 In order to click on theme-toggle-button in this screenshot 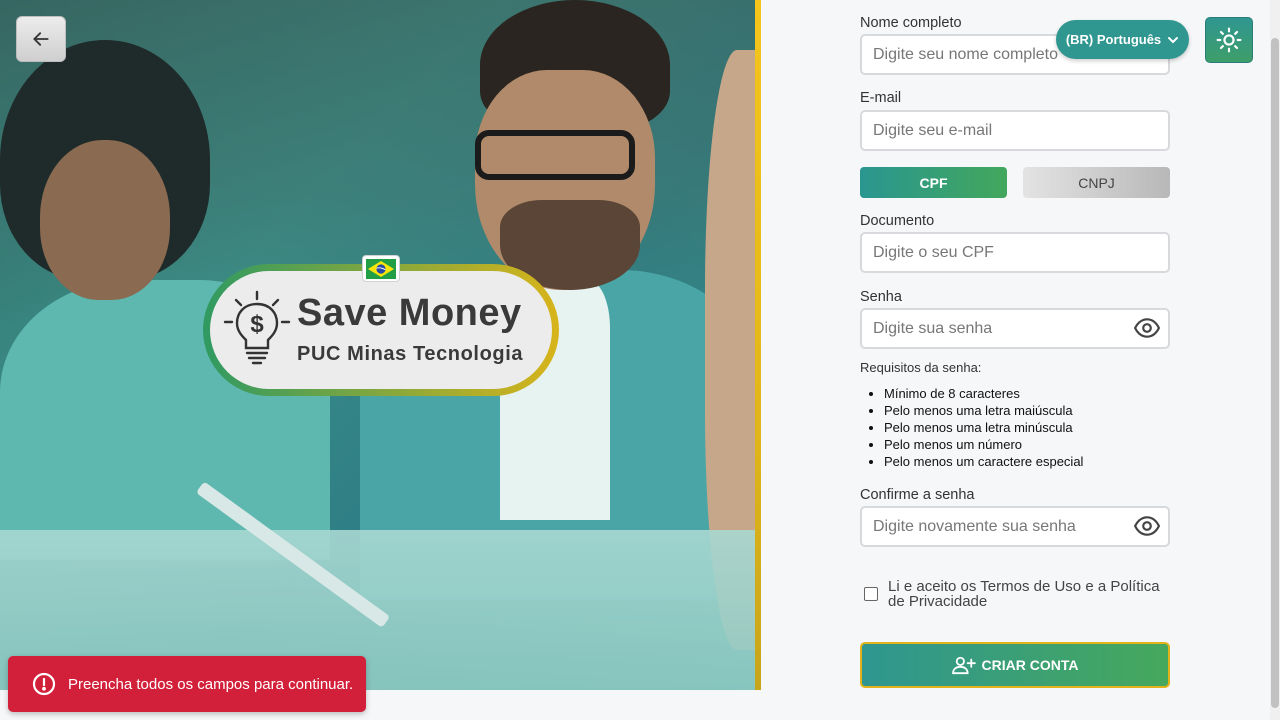, I will do `click(1229, 40)`.